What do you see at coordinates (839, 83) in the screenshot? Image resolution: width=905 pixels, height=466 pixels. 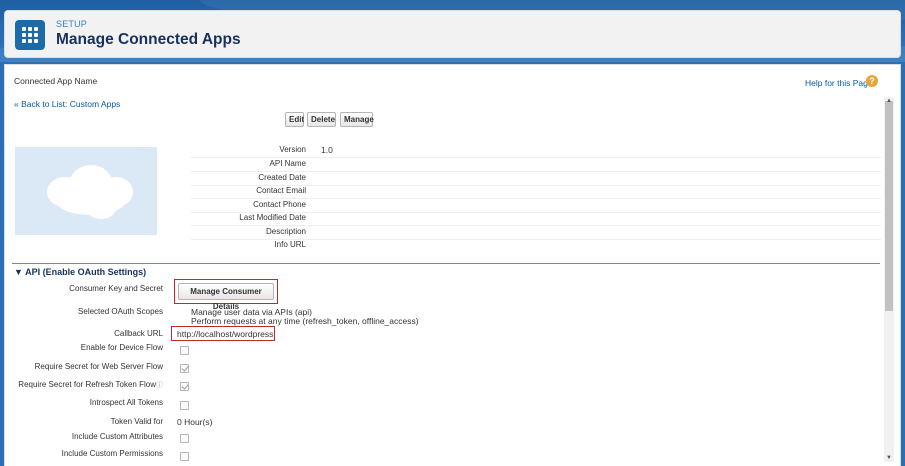 I see `help-for-page-link: Help for this Page` at bounding box center [839, 83].